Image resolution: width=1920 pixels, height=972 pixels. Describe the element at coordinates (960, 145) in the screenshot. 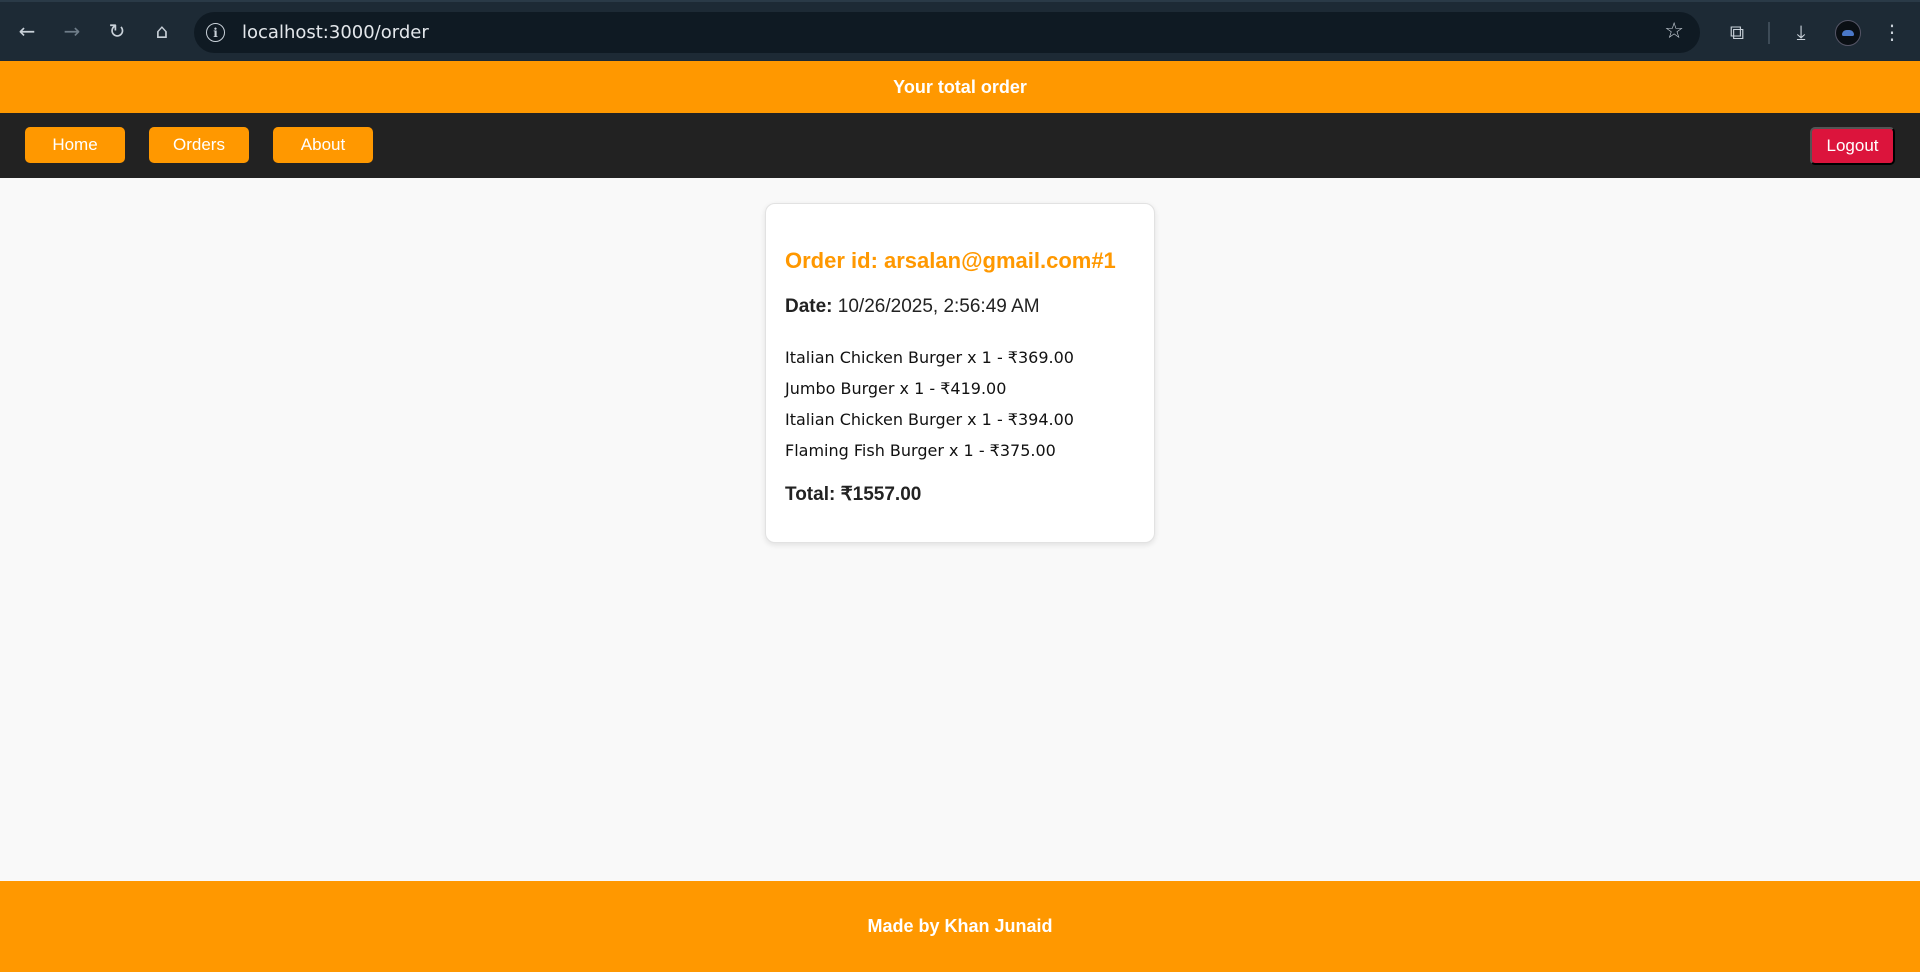

I see `main-navbar: Home Orders About Logout` at that location.